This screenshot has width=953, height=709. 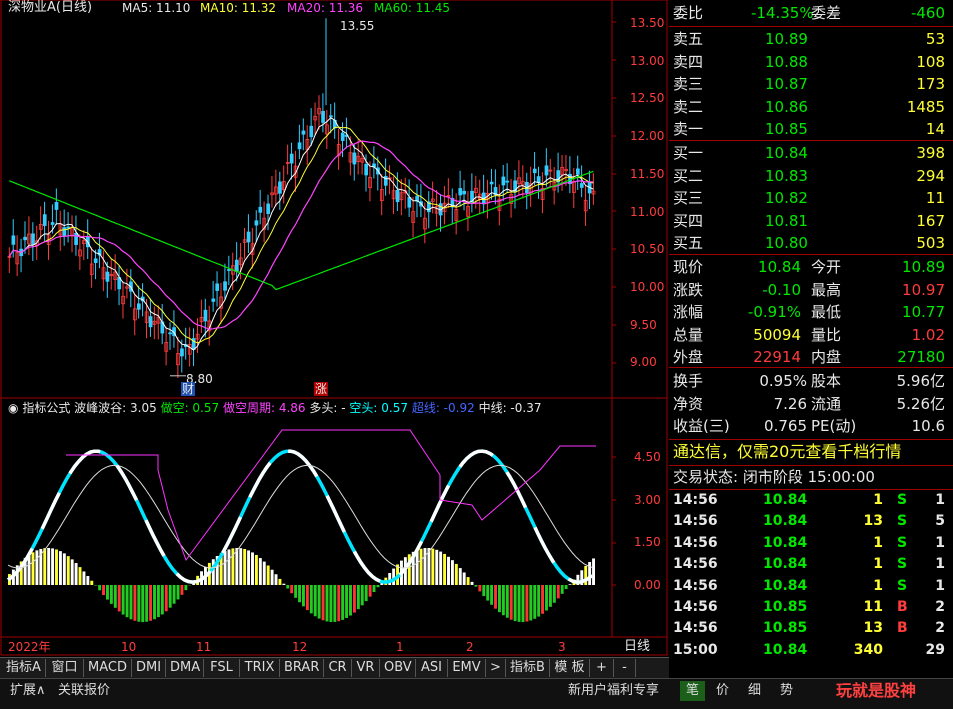 I want to click on quote-row: 总量50094量比1.02, so click(x=811, y=335).